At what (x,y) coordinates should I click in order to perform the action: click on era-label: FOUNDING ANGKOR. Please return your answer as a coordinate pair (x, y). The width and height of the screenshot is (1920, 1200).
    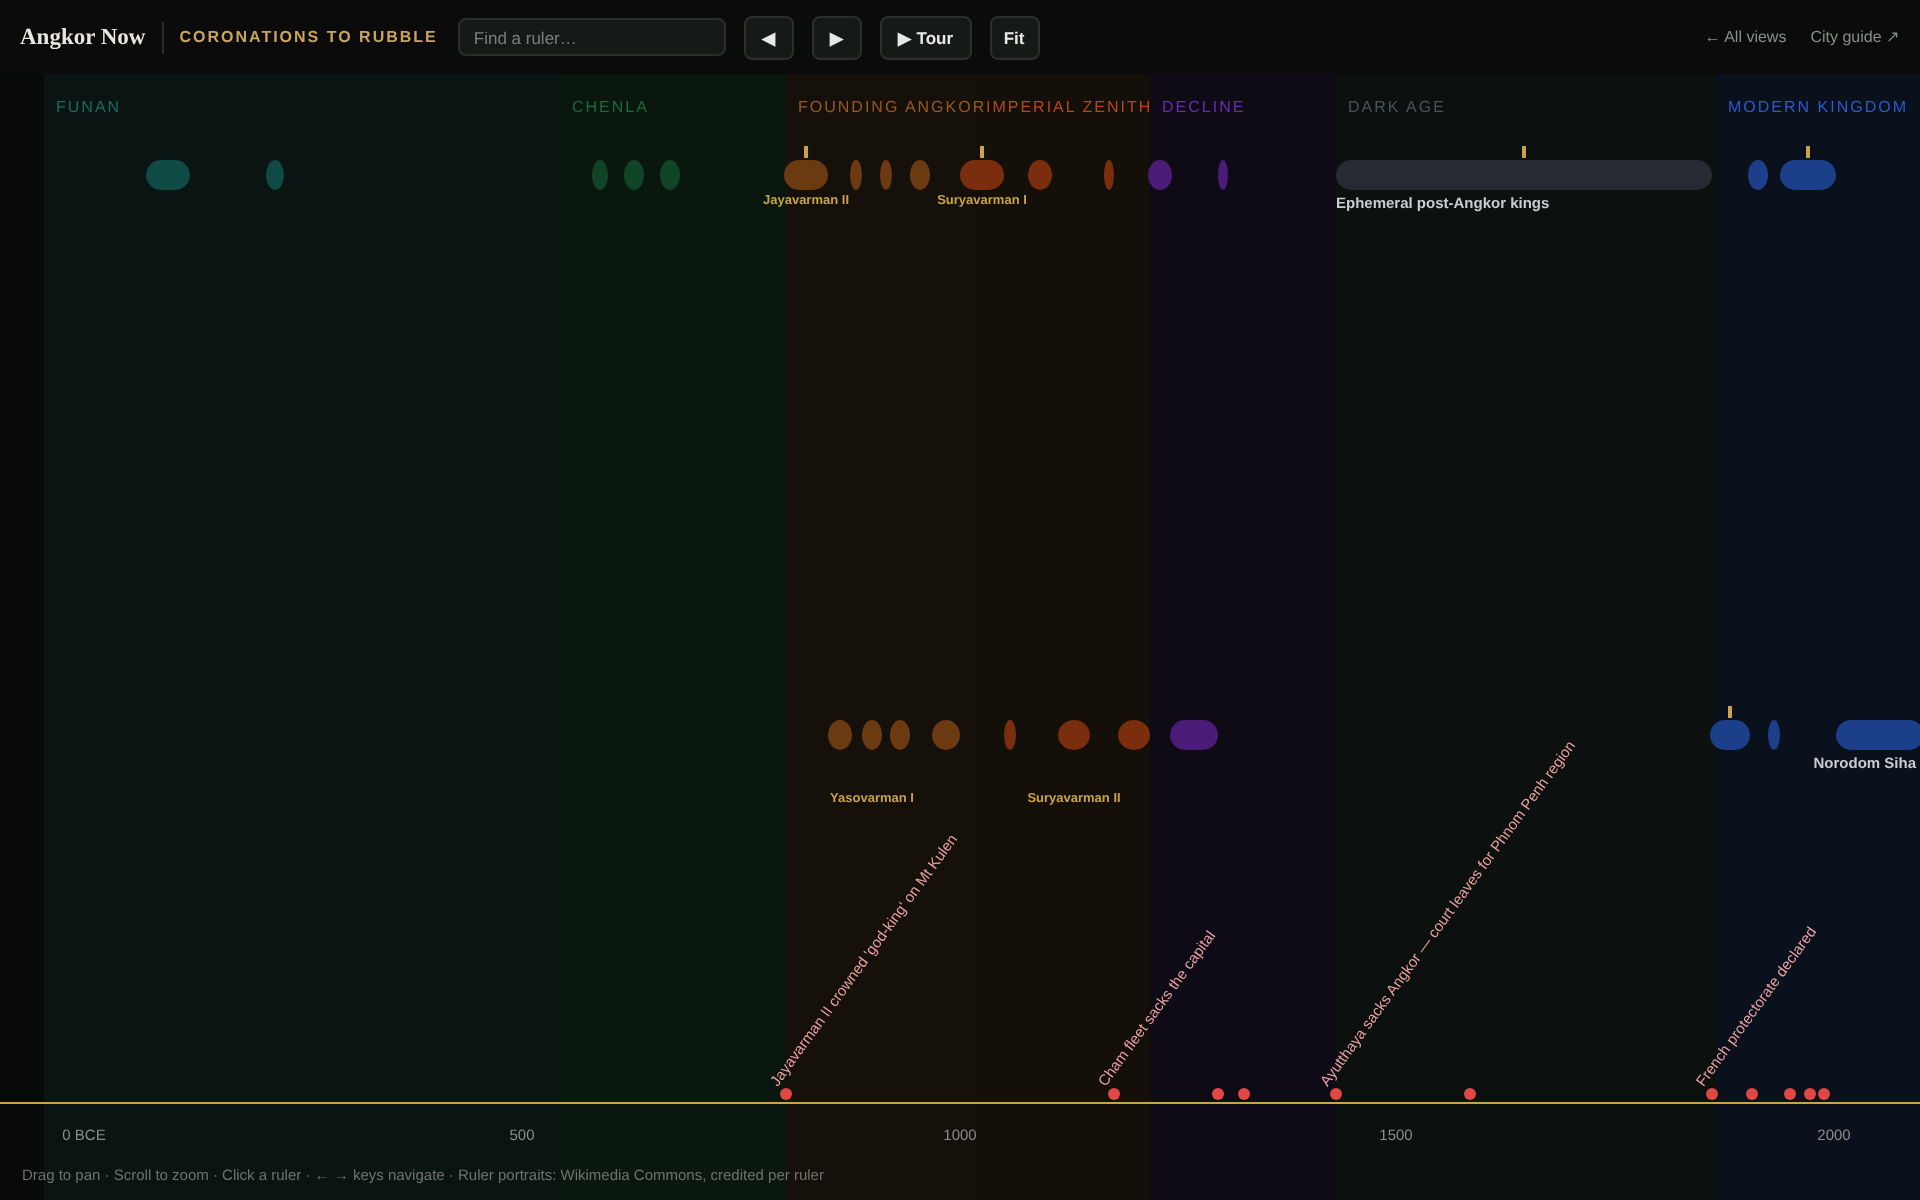
    Looking at the image, I should click on (892, 107).